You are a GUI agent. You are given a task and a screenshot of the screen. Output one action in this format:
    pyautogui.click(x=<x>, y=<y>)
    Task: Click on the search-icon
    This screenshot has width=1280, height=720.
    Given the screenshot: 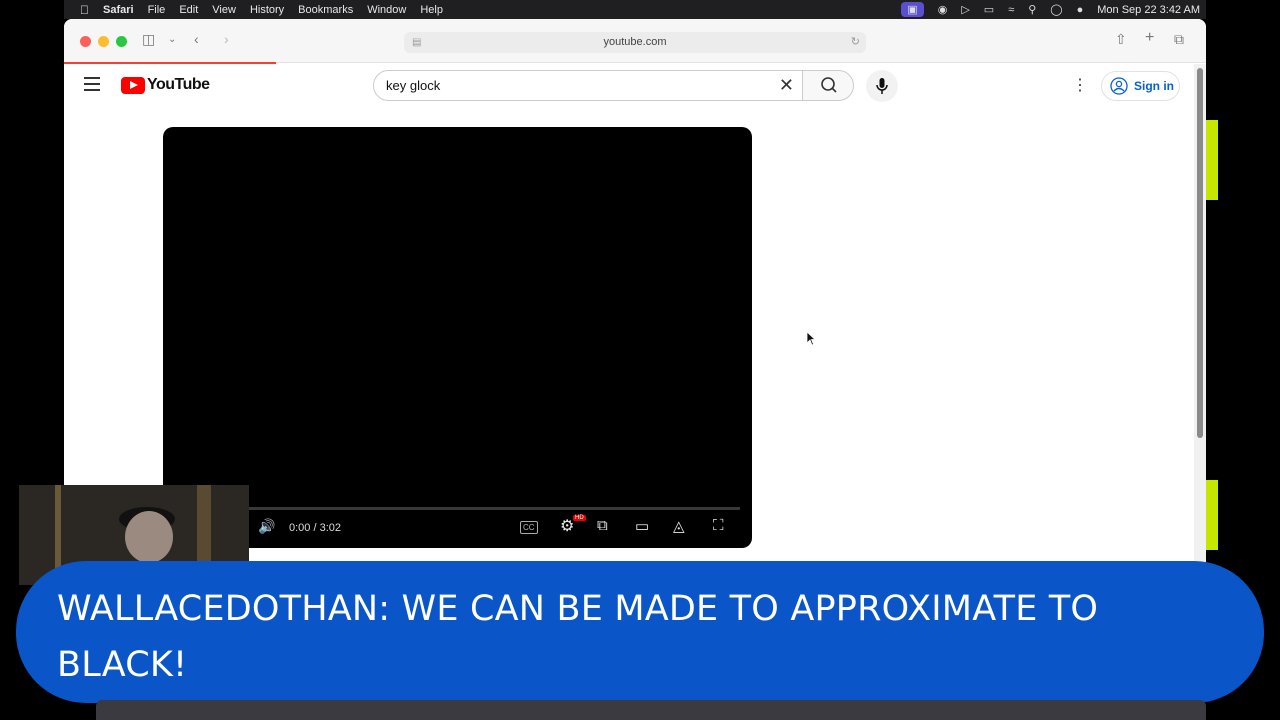 What is the action you would take?
    pyautogui.click(x=829, y=85)
    